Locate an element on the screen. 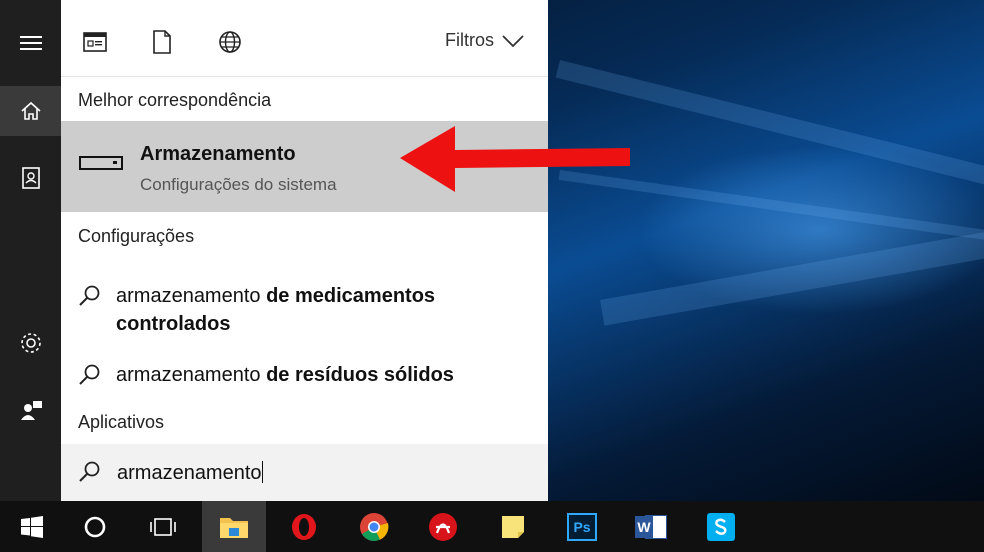 The height and width of the screenshot is (552, 984). word-label: W is located at coordinates (644, 526).